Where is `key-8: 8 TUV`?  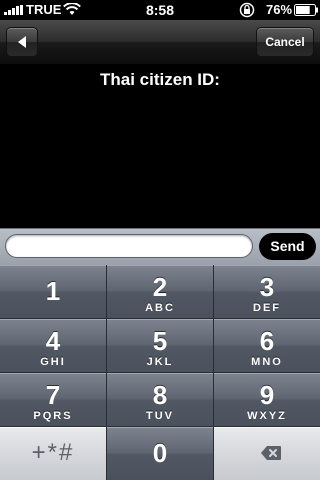
key-8: 8 TUV is located at coordinates (160, 400).